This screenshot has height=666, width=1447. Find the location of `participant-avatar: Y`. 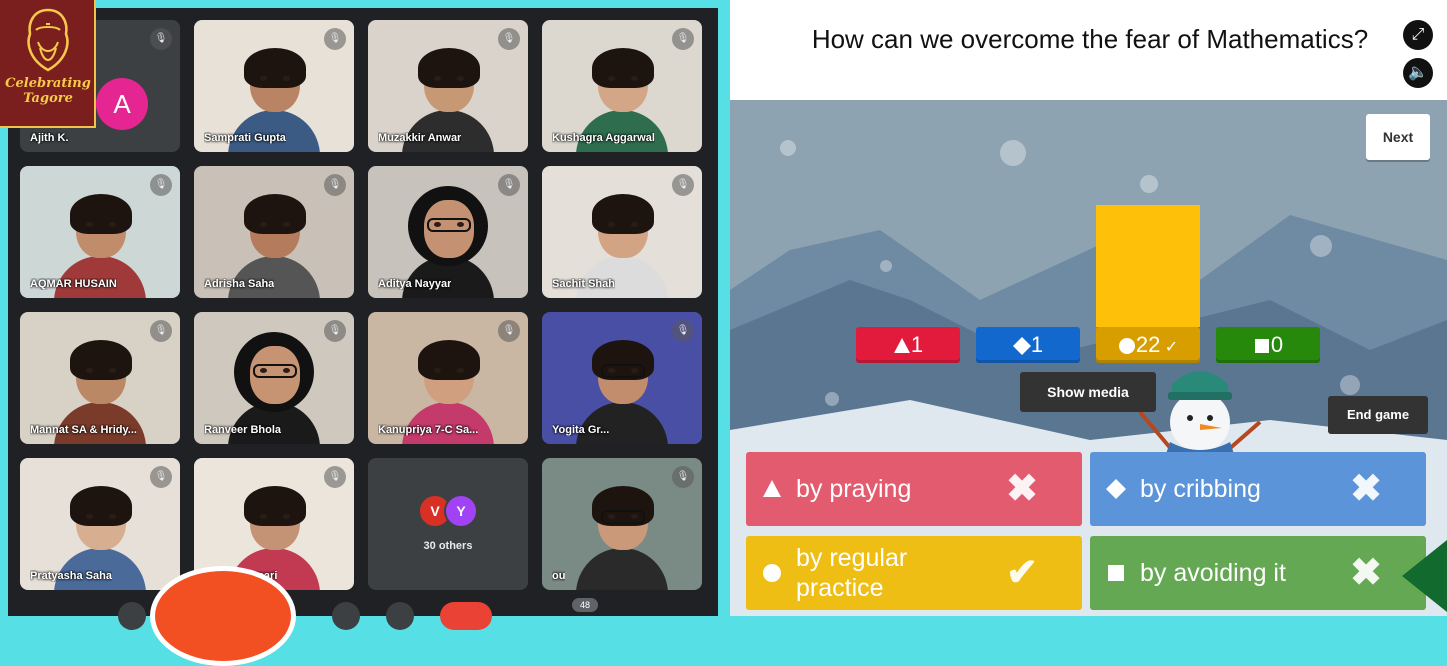

participant-avatar: Y is located at coordinates (461, 511).